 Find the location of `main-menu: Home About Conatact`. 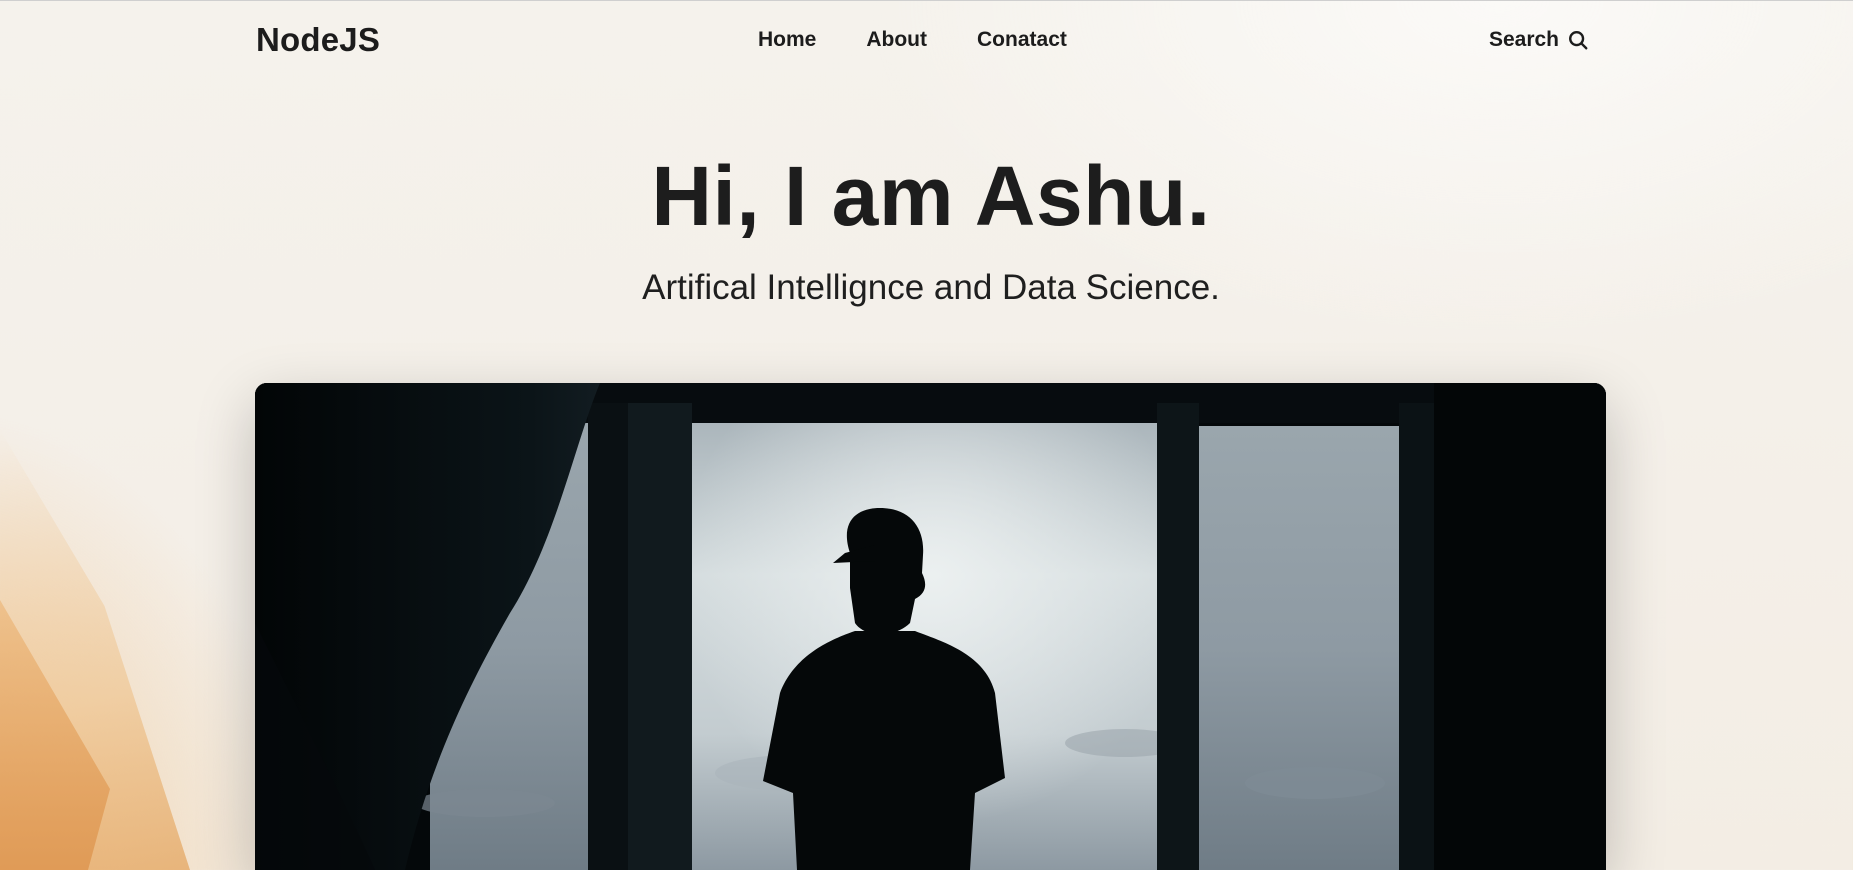

main-menu: Home About Conatact is located at coordinates (912, 40).